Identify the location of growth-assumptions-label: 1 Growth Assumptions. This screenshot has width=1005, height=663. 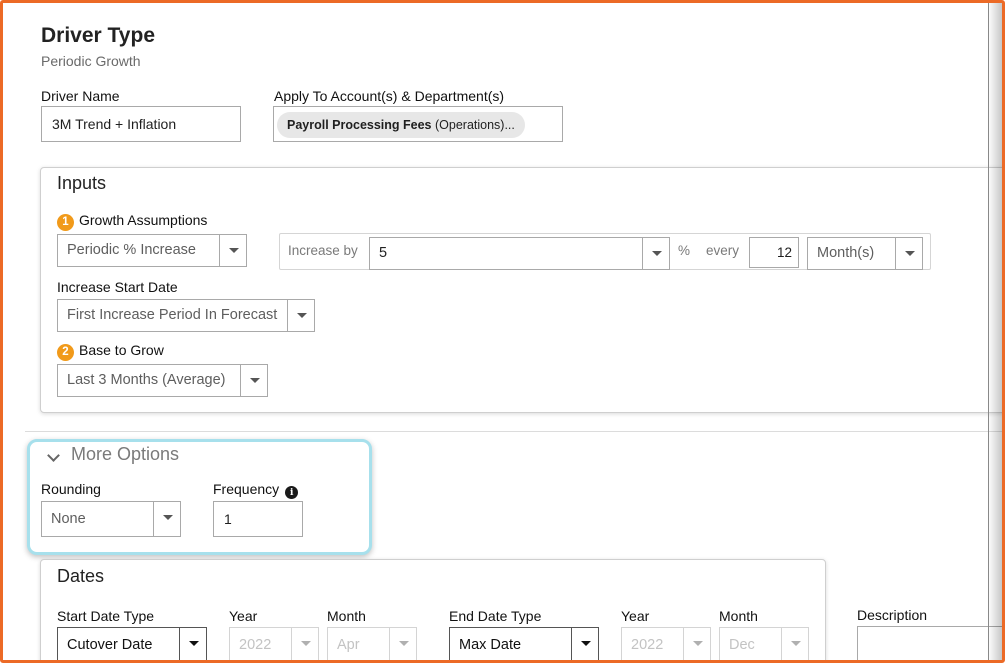
(132, 221).